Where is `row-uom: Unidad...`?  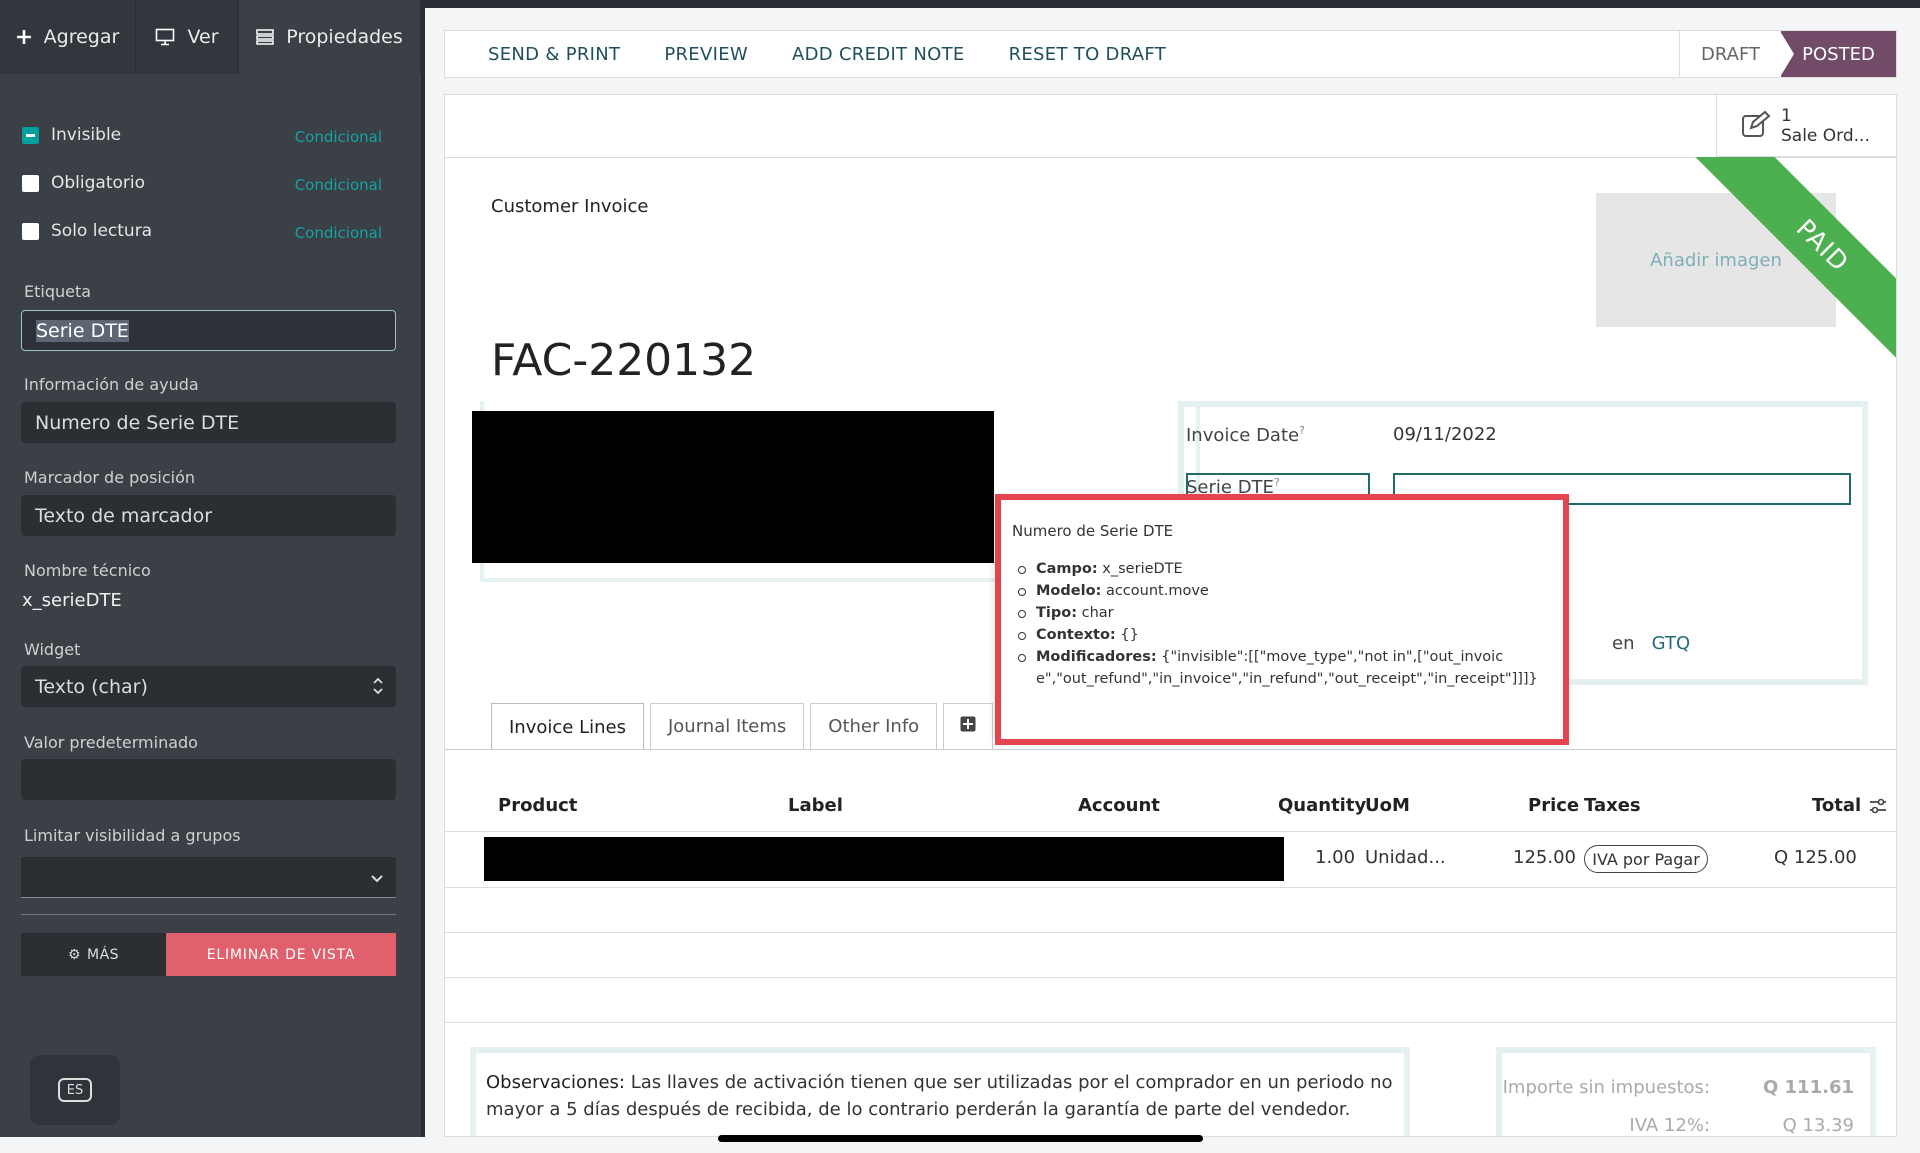
row-uom: Unidad... is located at coordinates (1405, 857).